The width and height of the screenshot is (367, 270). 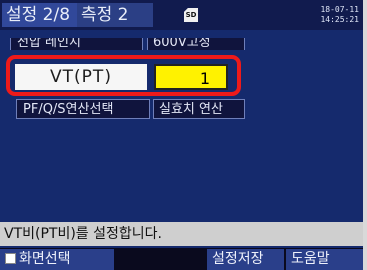 I want to click on date-text: 18-07-11, so click(x=339, y=9).